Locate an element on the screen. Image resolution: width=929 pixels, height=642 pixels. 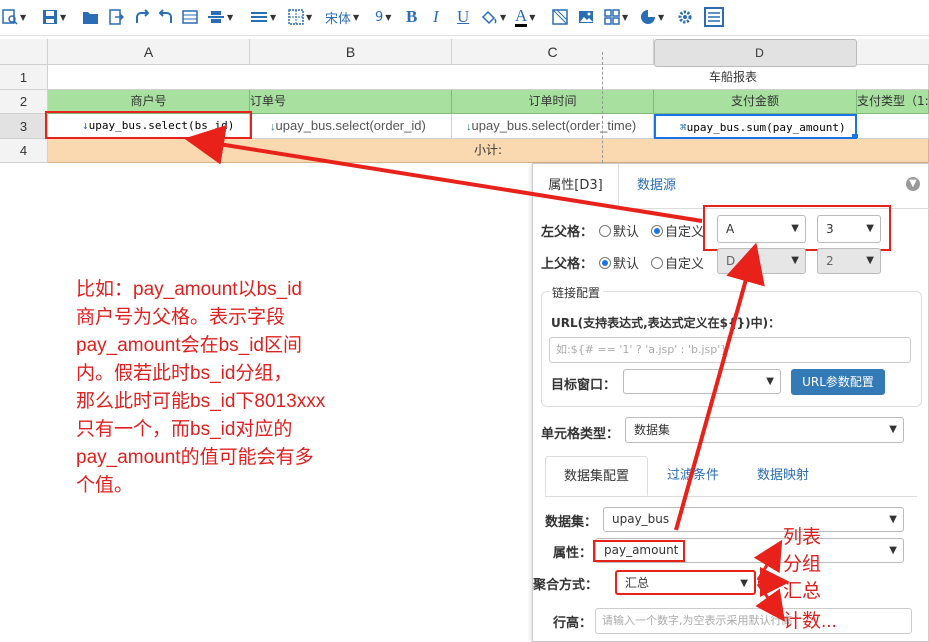
expr-cell-b3: ↓upay_bus.select(order_id) is located at coordinates (351, 126).